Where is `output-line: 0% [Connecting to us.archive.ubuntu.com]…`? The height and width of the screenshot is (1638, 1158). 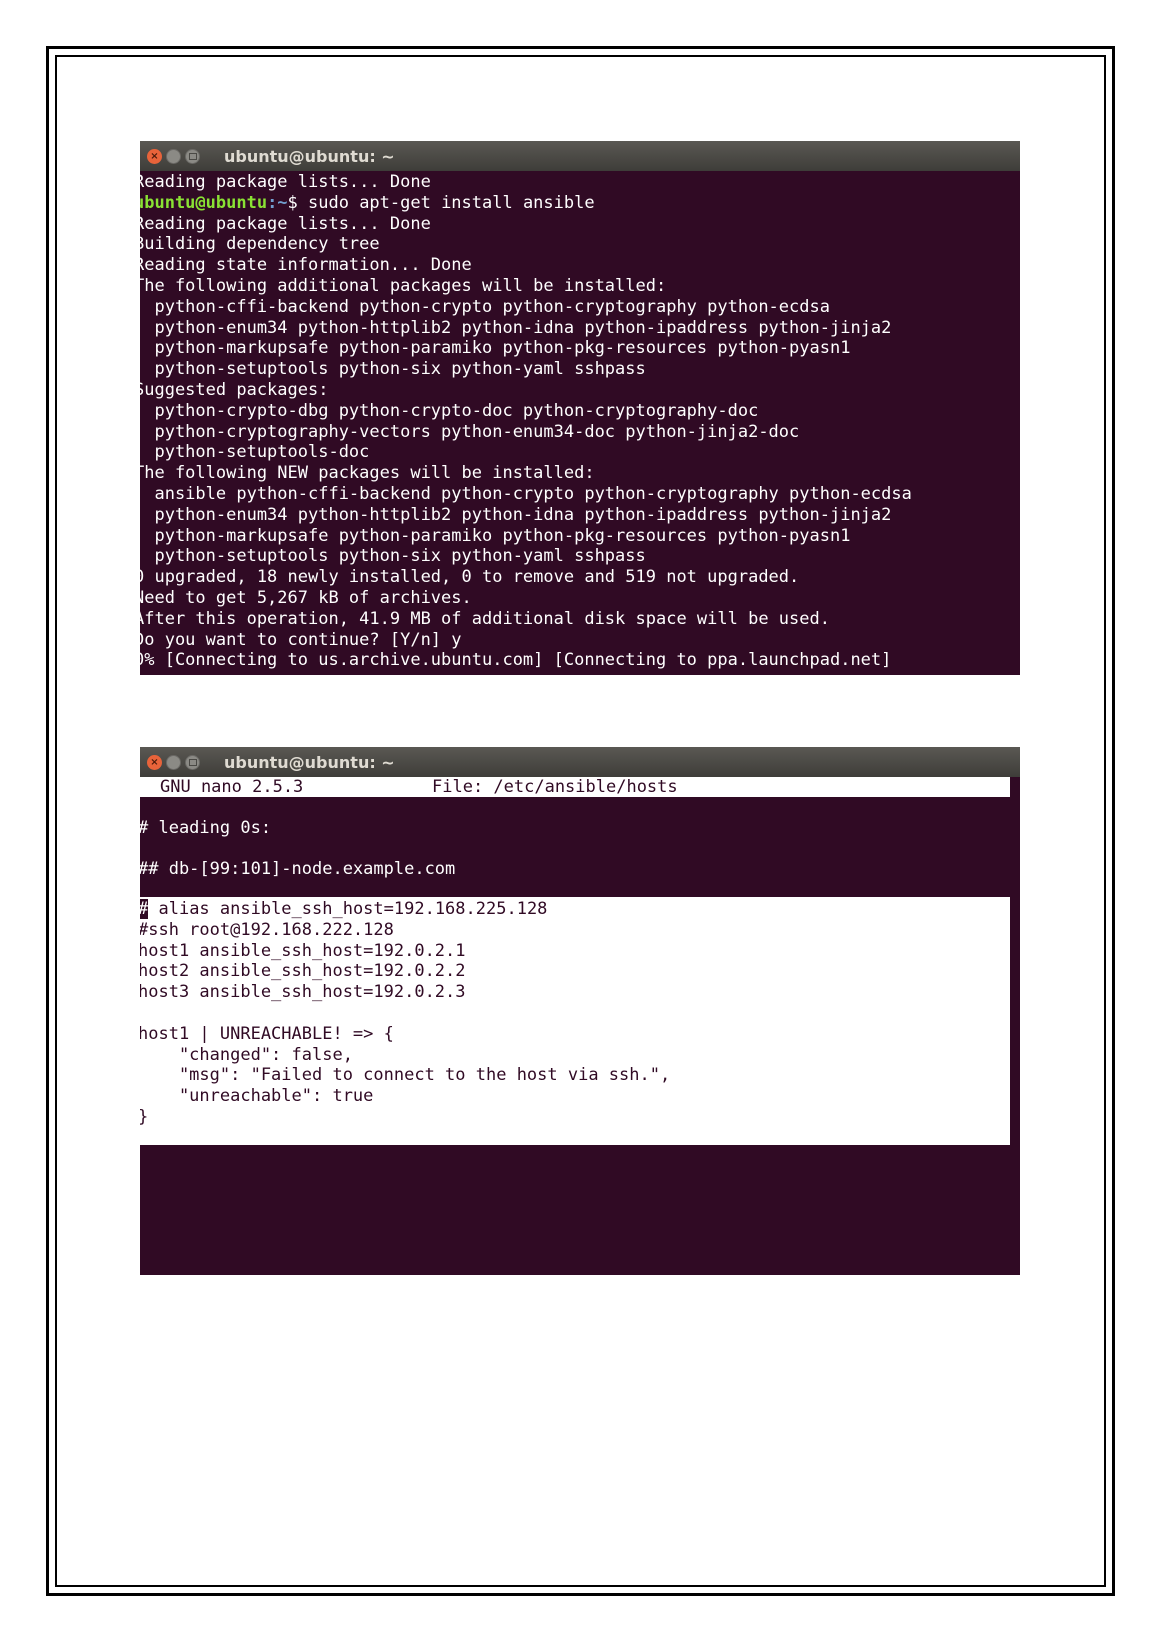 output-line: 0% [Connecting to us.archive.ubuntu.com]… is located at coordinates (516, 660).